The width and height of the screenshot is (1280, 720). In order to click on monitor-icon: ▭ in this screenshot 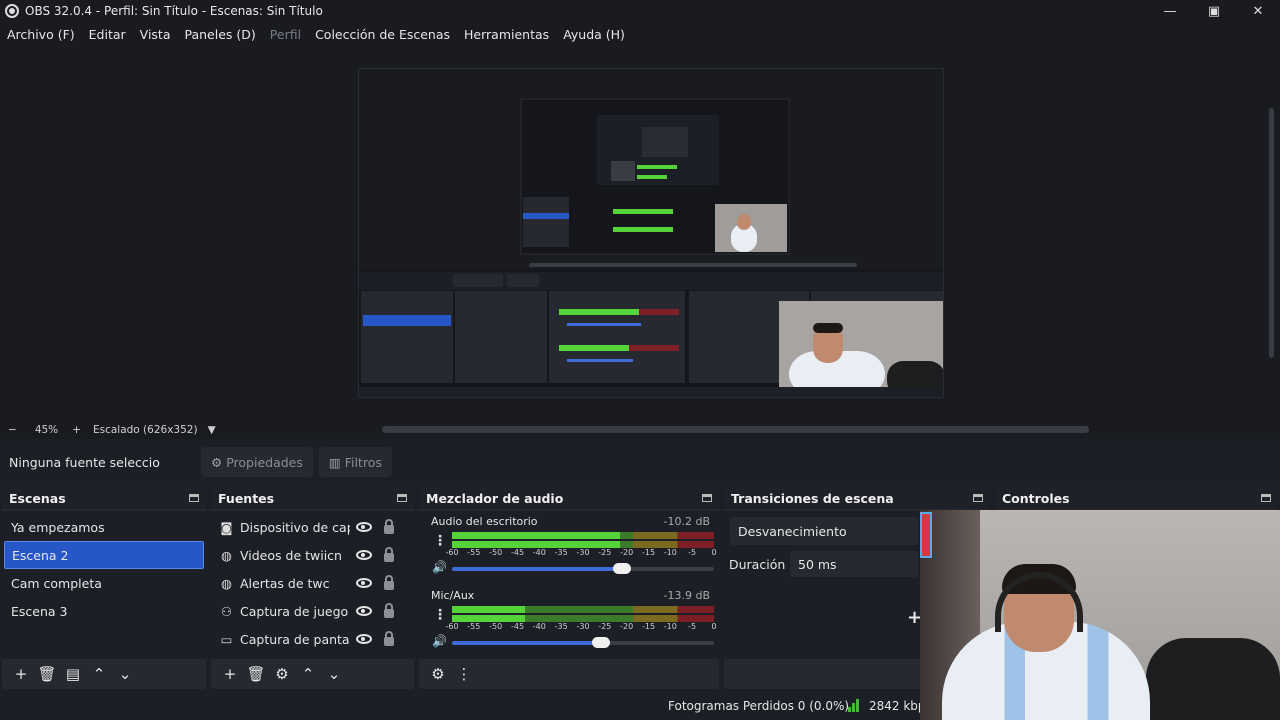, I will do `click(226, 639)`.